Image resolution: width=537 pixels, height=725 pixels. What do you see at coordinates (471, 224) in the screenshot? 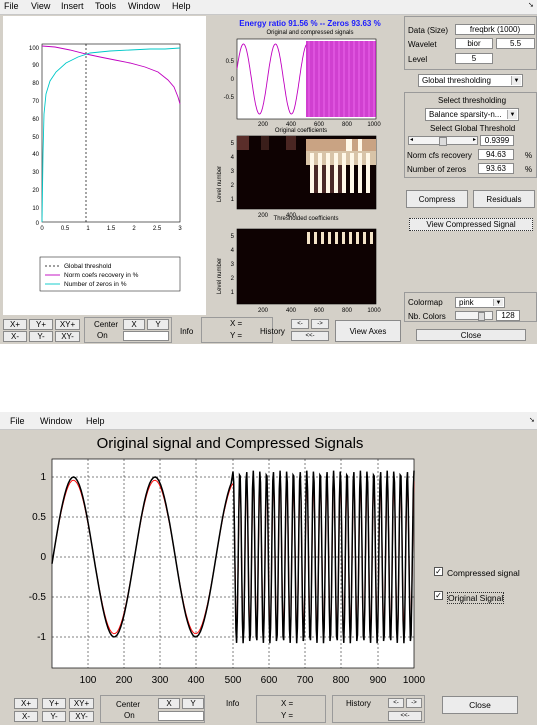
I see `view-compressed-signal-button: View Compressed Signal` at bounding box center [471, 224].